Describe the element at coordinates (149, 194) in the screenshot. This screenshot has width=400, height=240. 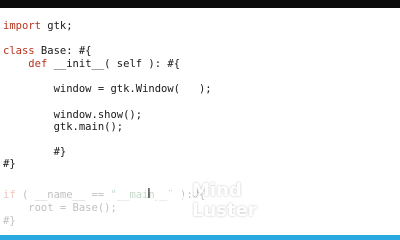
I see `text-cursor-ibeam-icon: I` at that location.